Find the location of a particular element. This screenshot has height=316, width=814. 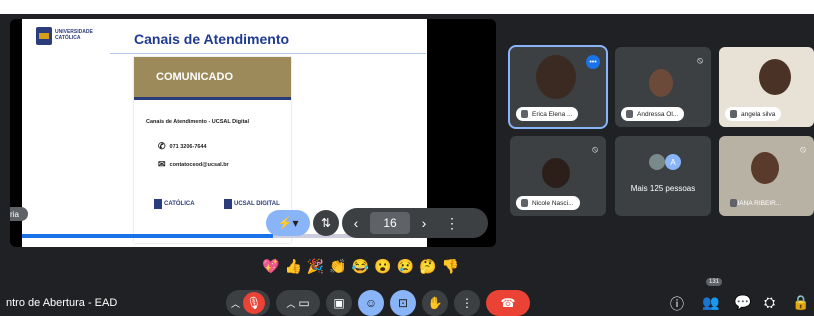

more-participants-tile: A Mais 125 pessoas is located at coordinates (663, 176).